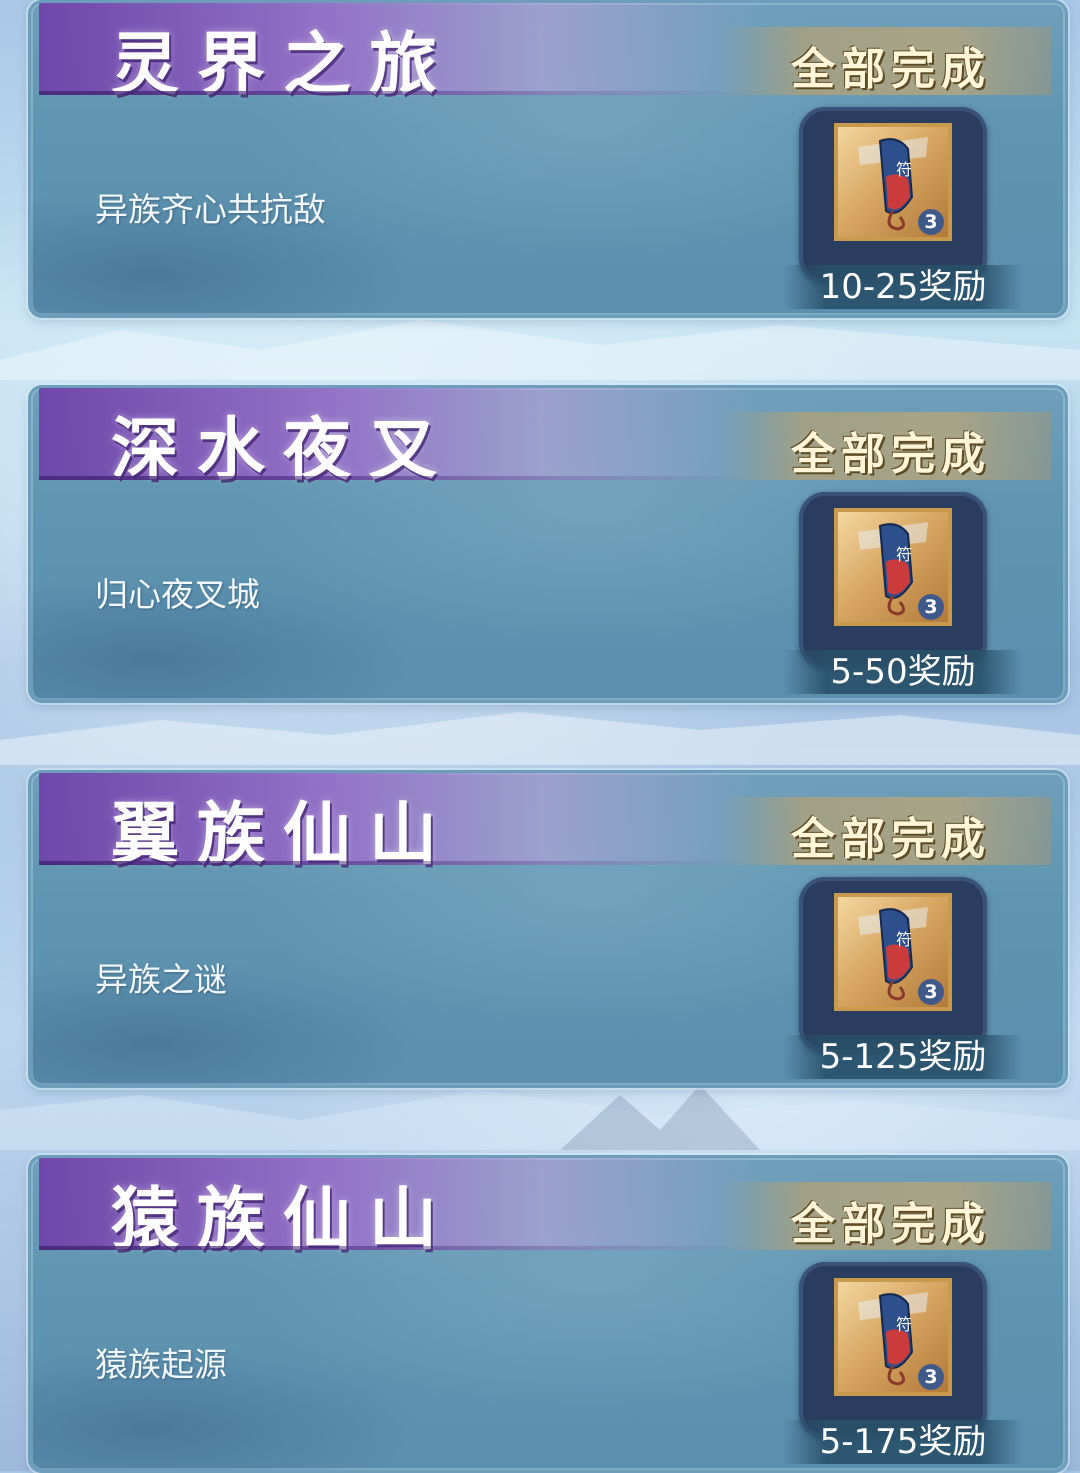 This screenshot has width=1080, height=1473. I want to click on quest-title-banner: 翼族仙山, so click(399, 824).